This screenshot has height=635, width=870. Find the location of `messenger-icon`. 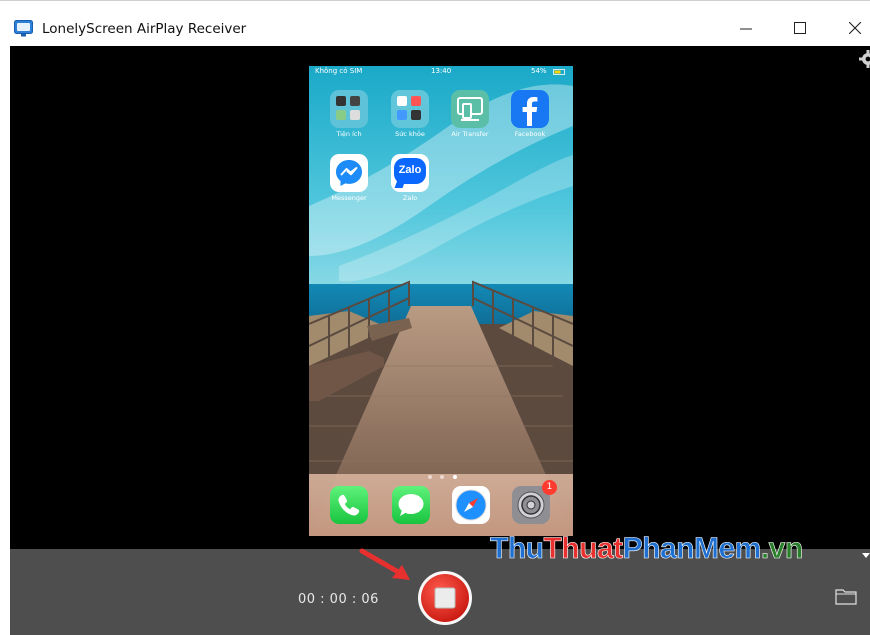

messenger-icon is located at coordinates (349, 173).